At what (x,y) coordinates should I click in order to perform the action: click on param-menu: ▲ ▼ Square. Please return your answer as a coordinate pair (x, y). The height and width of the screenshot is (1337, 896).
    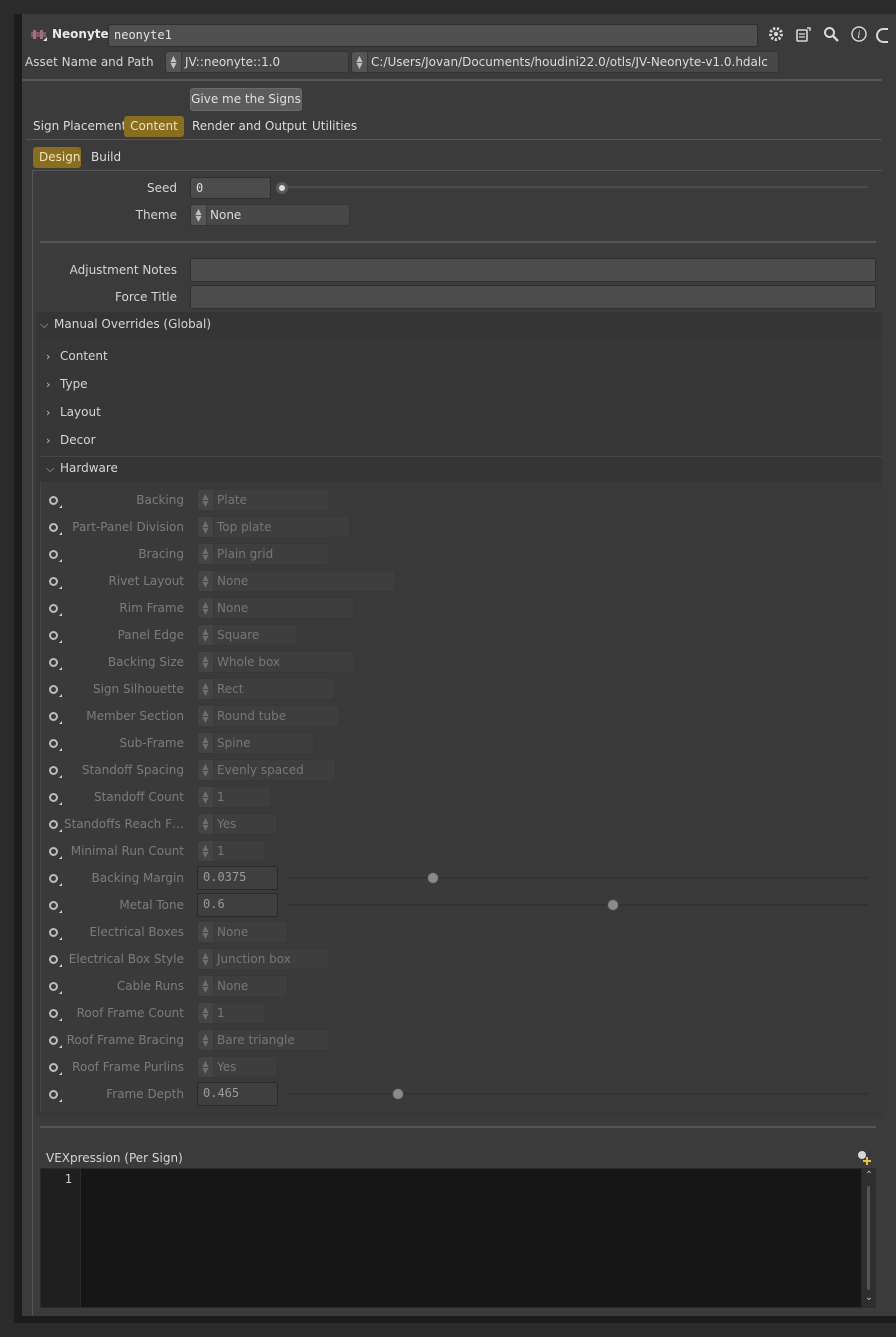
    Looking at the image, I should click on (247, 635).